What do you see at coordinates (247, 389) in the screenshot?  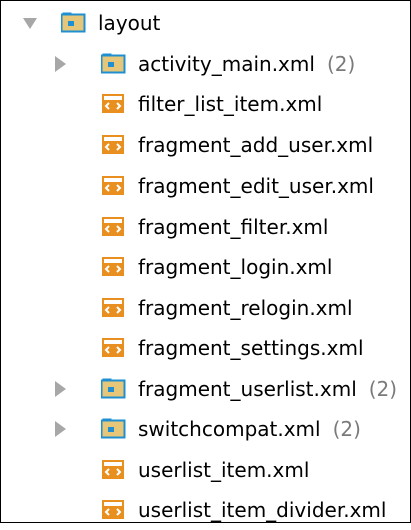 I see `item-label: fragment_userlist.xml` at bounding box center [247, 389].